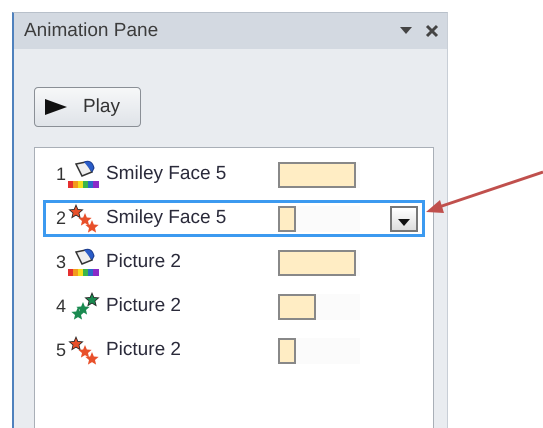  Describe the element at coordinates (234, 262) in the screenshot. I see `animation-item: 3 Picture 2` at that location.